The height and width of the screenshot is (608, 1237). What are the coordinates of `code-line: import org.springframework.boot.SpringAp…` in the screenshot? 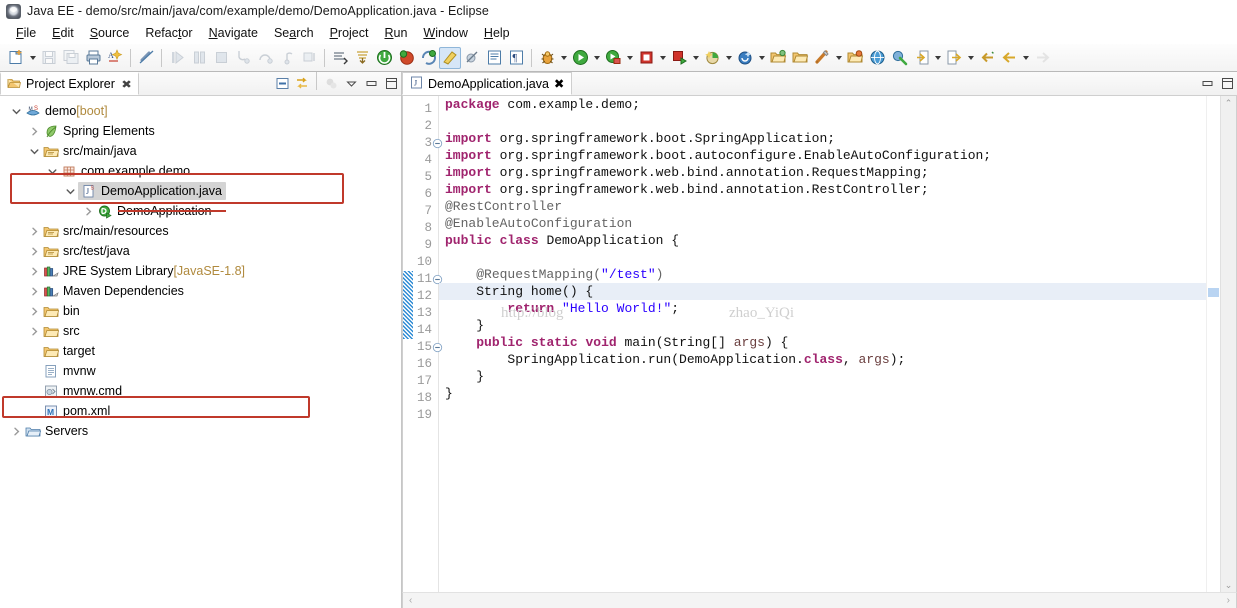 It's located at (822, 138).